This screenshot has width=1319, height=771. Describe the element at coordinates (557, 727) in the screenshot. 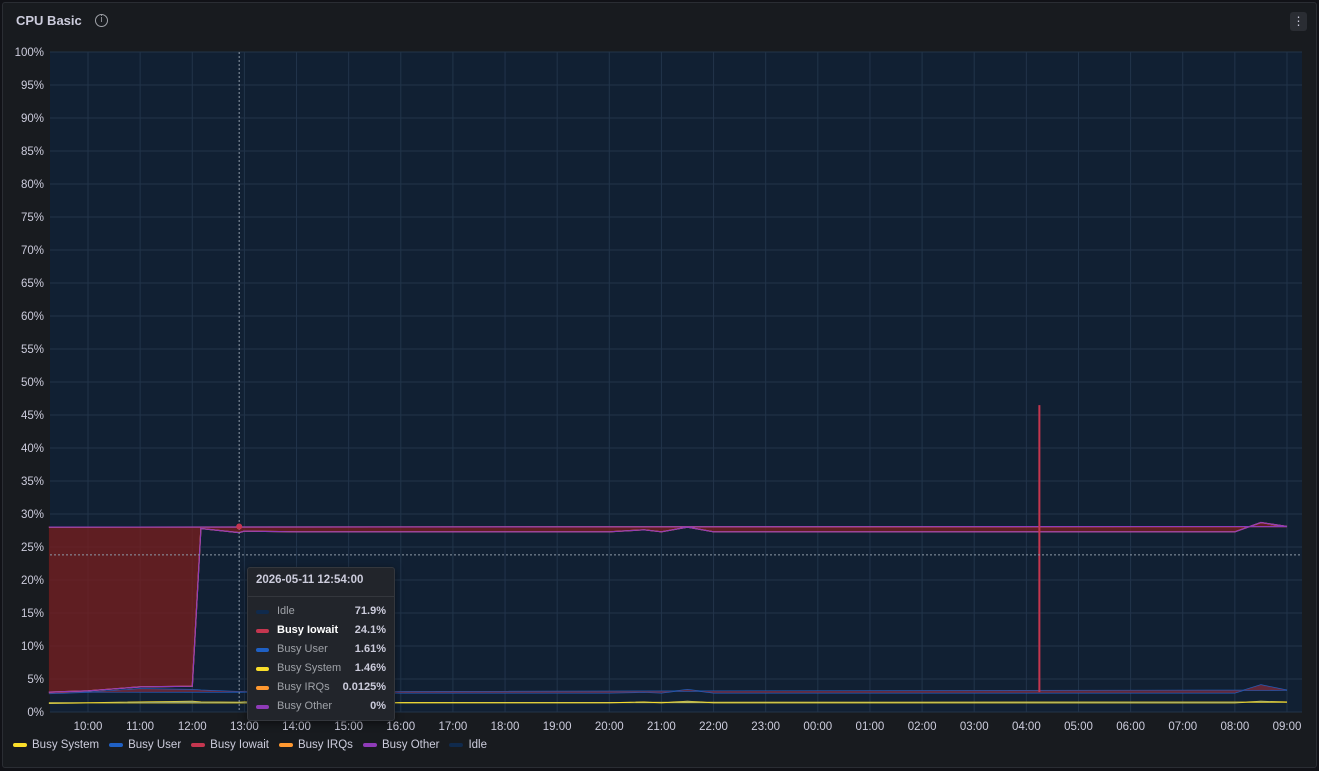

I see `x-tick-label: 19:00` at that location.